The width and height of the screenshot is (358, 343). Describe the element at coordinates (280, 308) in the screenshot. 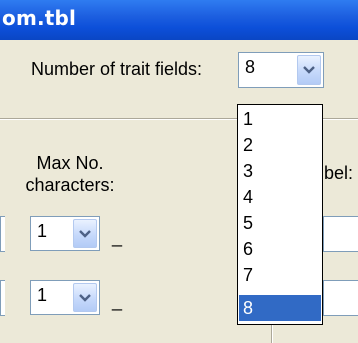

I see `dropdown-option-8: 8` at that location.